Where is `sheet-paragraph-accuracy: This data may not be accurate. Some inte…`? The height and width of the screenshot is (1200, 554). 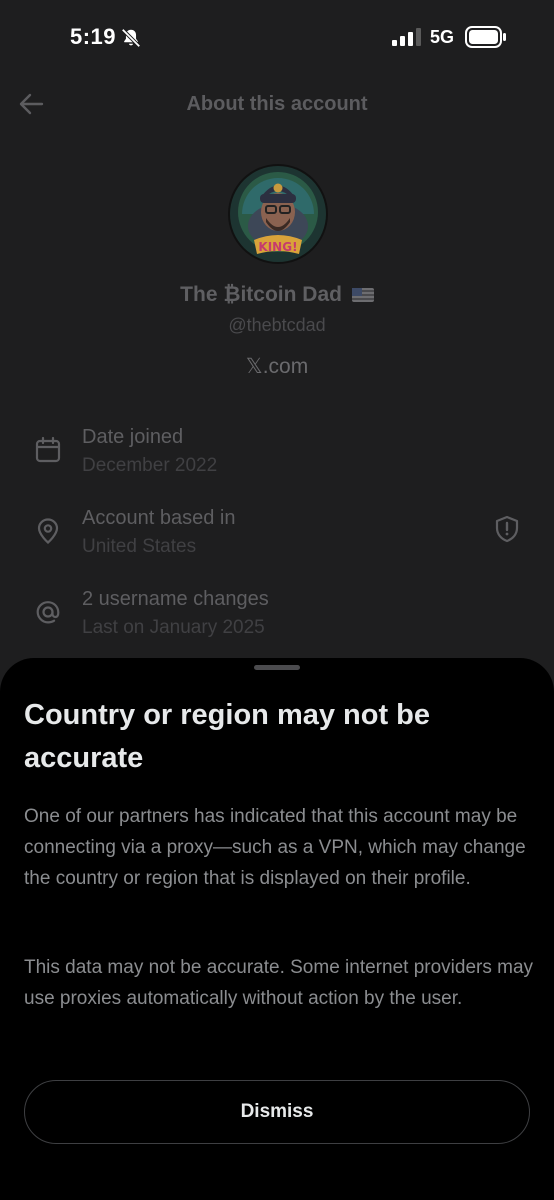 sheet-paragraph-accuracy: This data may not be accurate. Some inte… is located at coordinates (279, 983).